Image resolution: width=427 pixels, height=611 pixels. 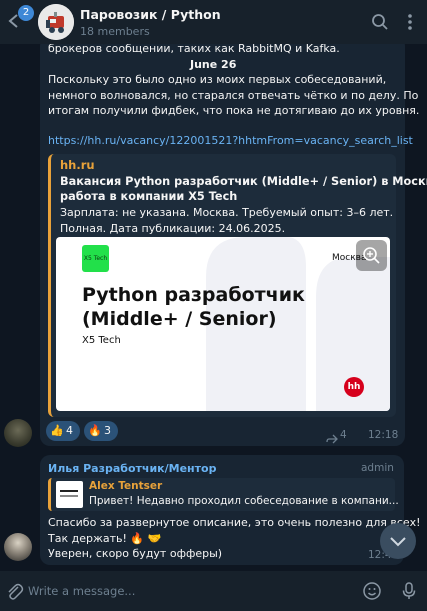 What do you see at coordinates (150, 14) in the screenshot?
I see `chat-title: Паровозик / Python` at bounding box center [150, 14].